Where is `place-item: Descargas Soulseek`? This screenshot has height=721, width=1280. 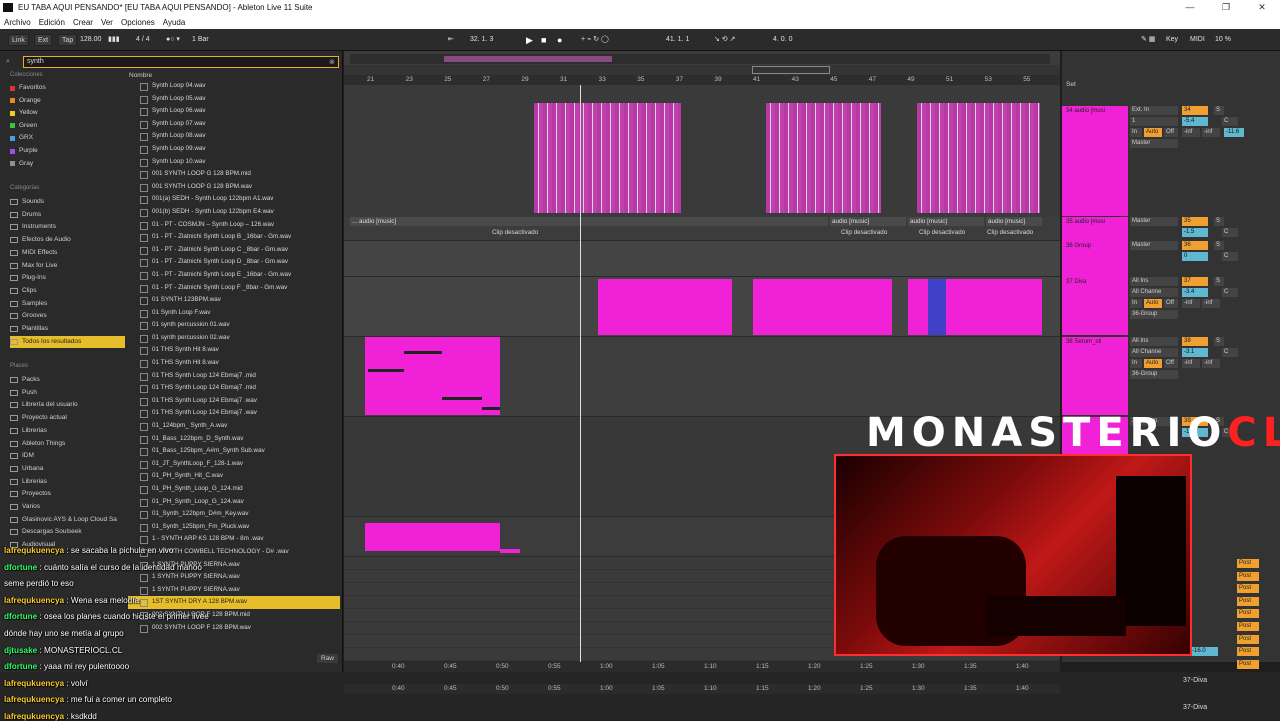 place-item: Descargas Soulseek is located at coordinates (67, 532).